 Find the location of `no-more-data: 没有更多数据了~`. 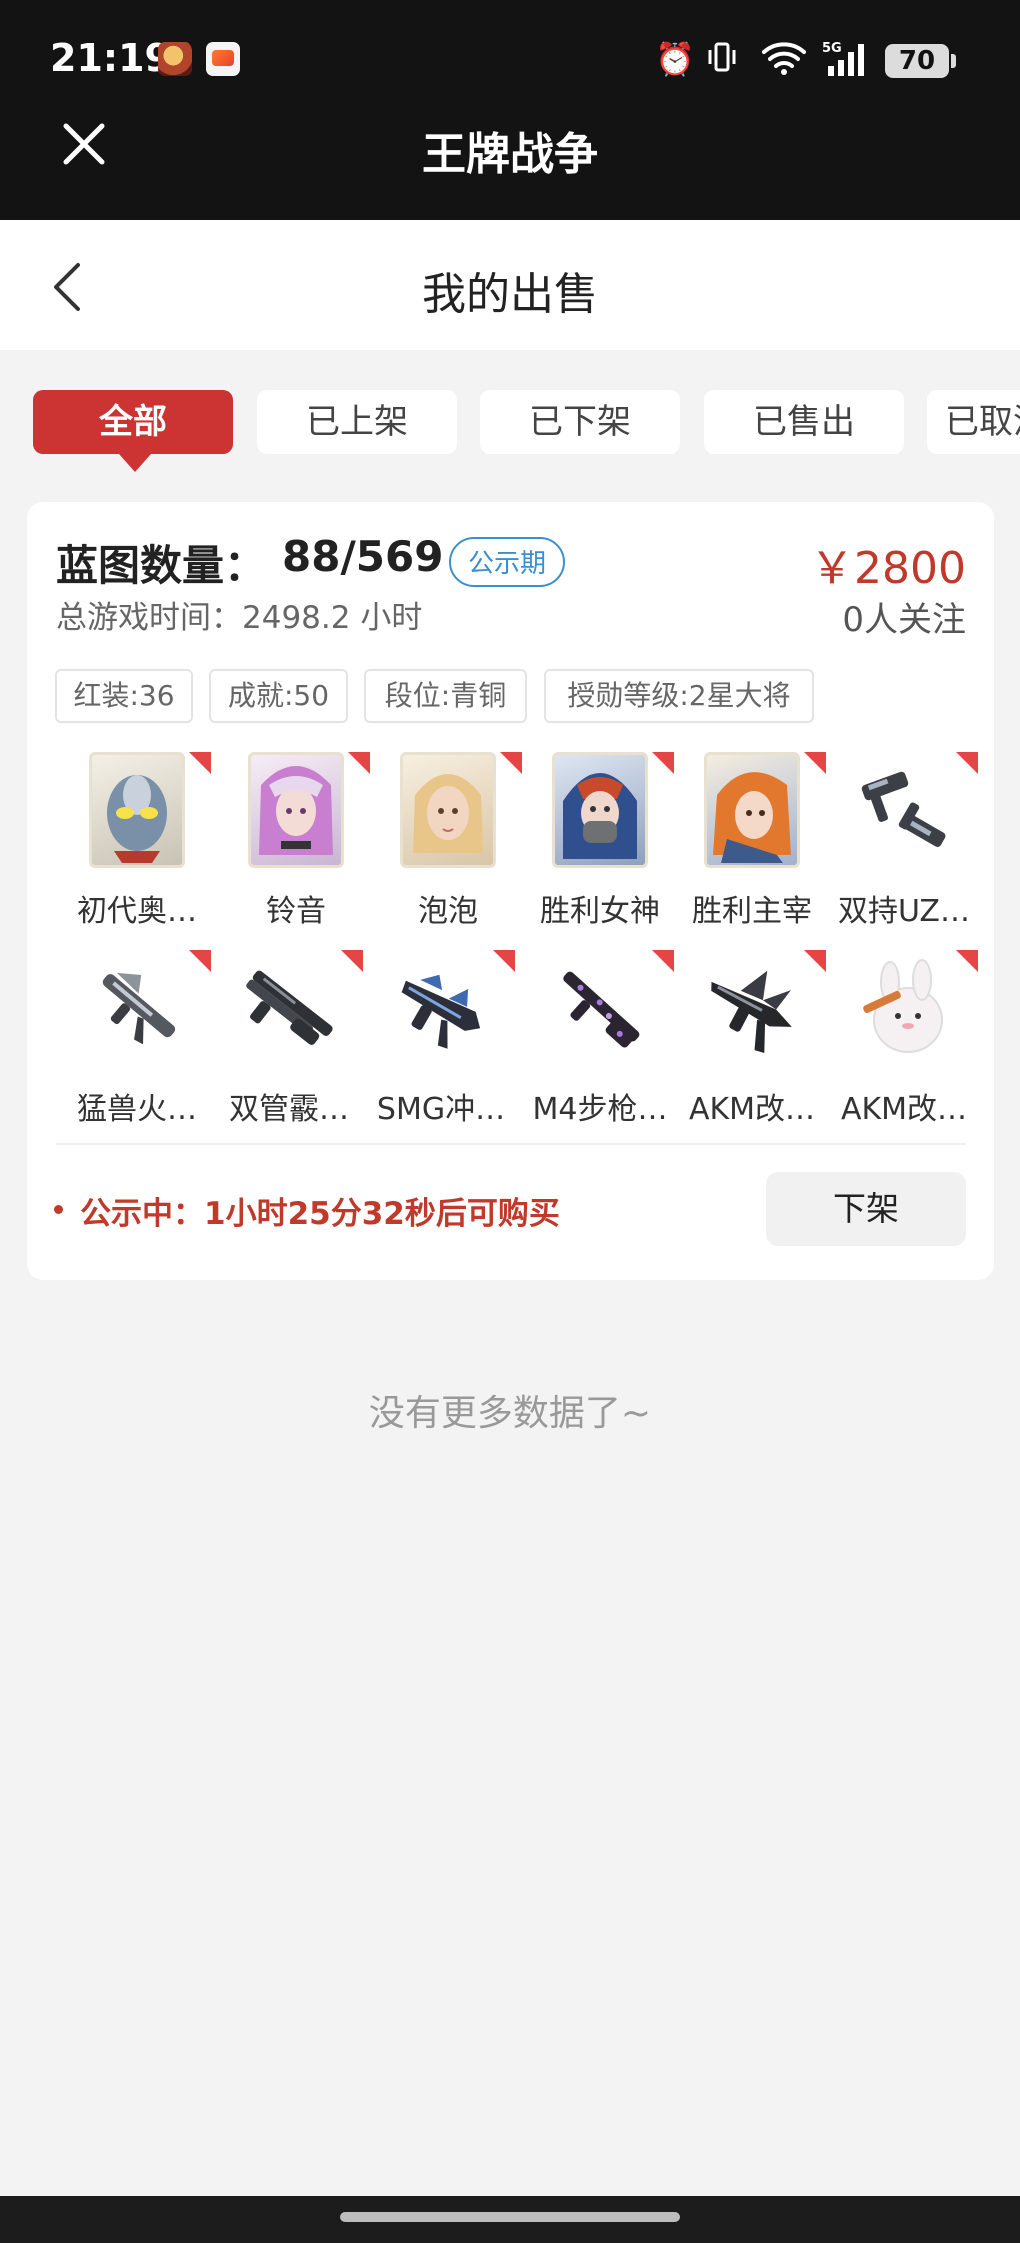

no-more-data: 没有更多数据了~ is located at coordinates (510, 1413).